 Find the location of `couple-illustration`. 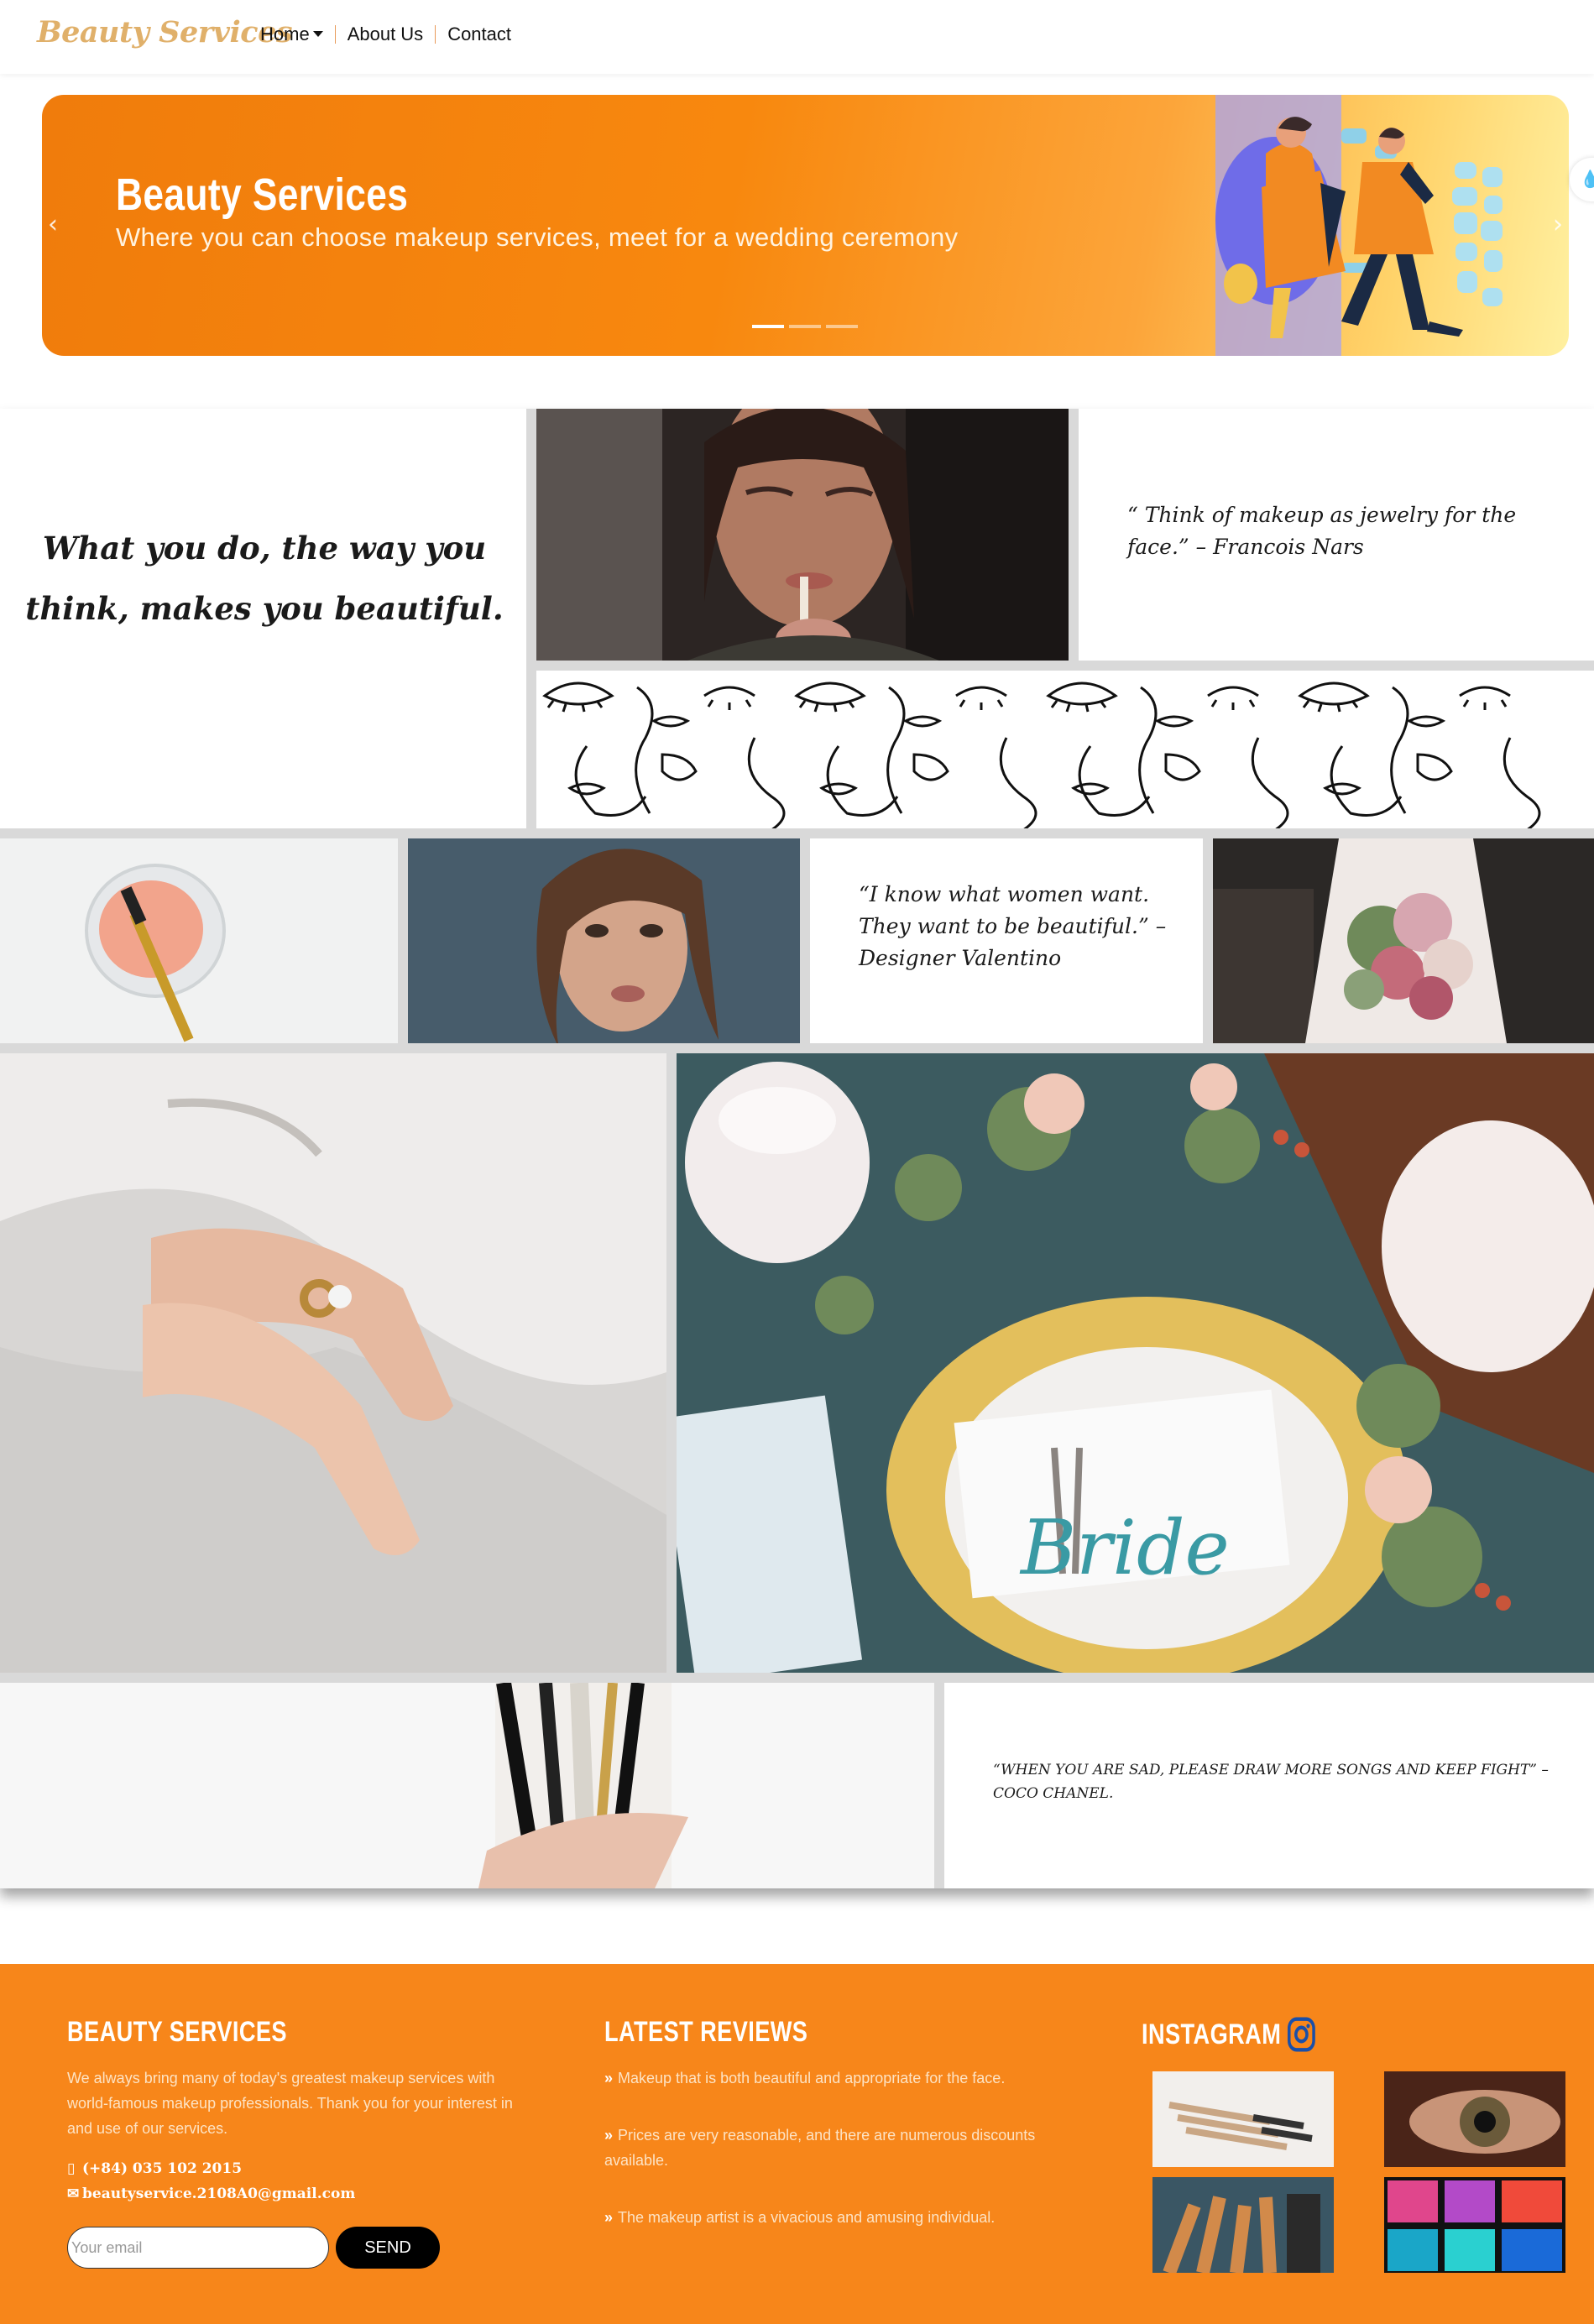

couple-illustration is located at coordinates (1359, 225).